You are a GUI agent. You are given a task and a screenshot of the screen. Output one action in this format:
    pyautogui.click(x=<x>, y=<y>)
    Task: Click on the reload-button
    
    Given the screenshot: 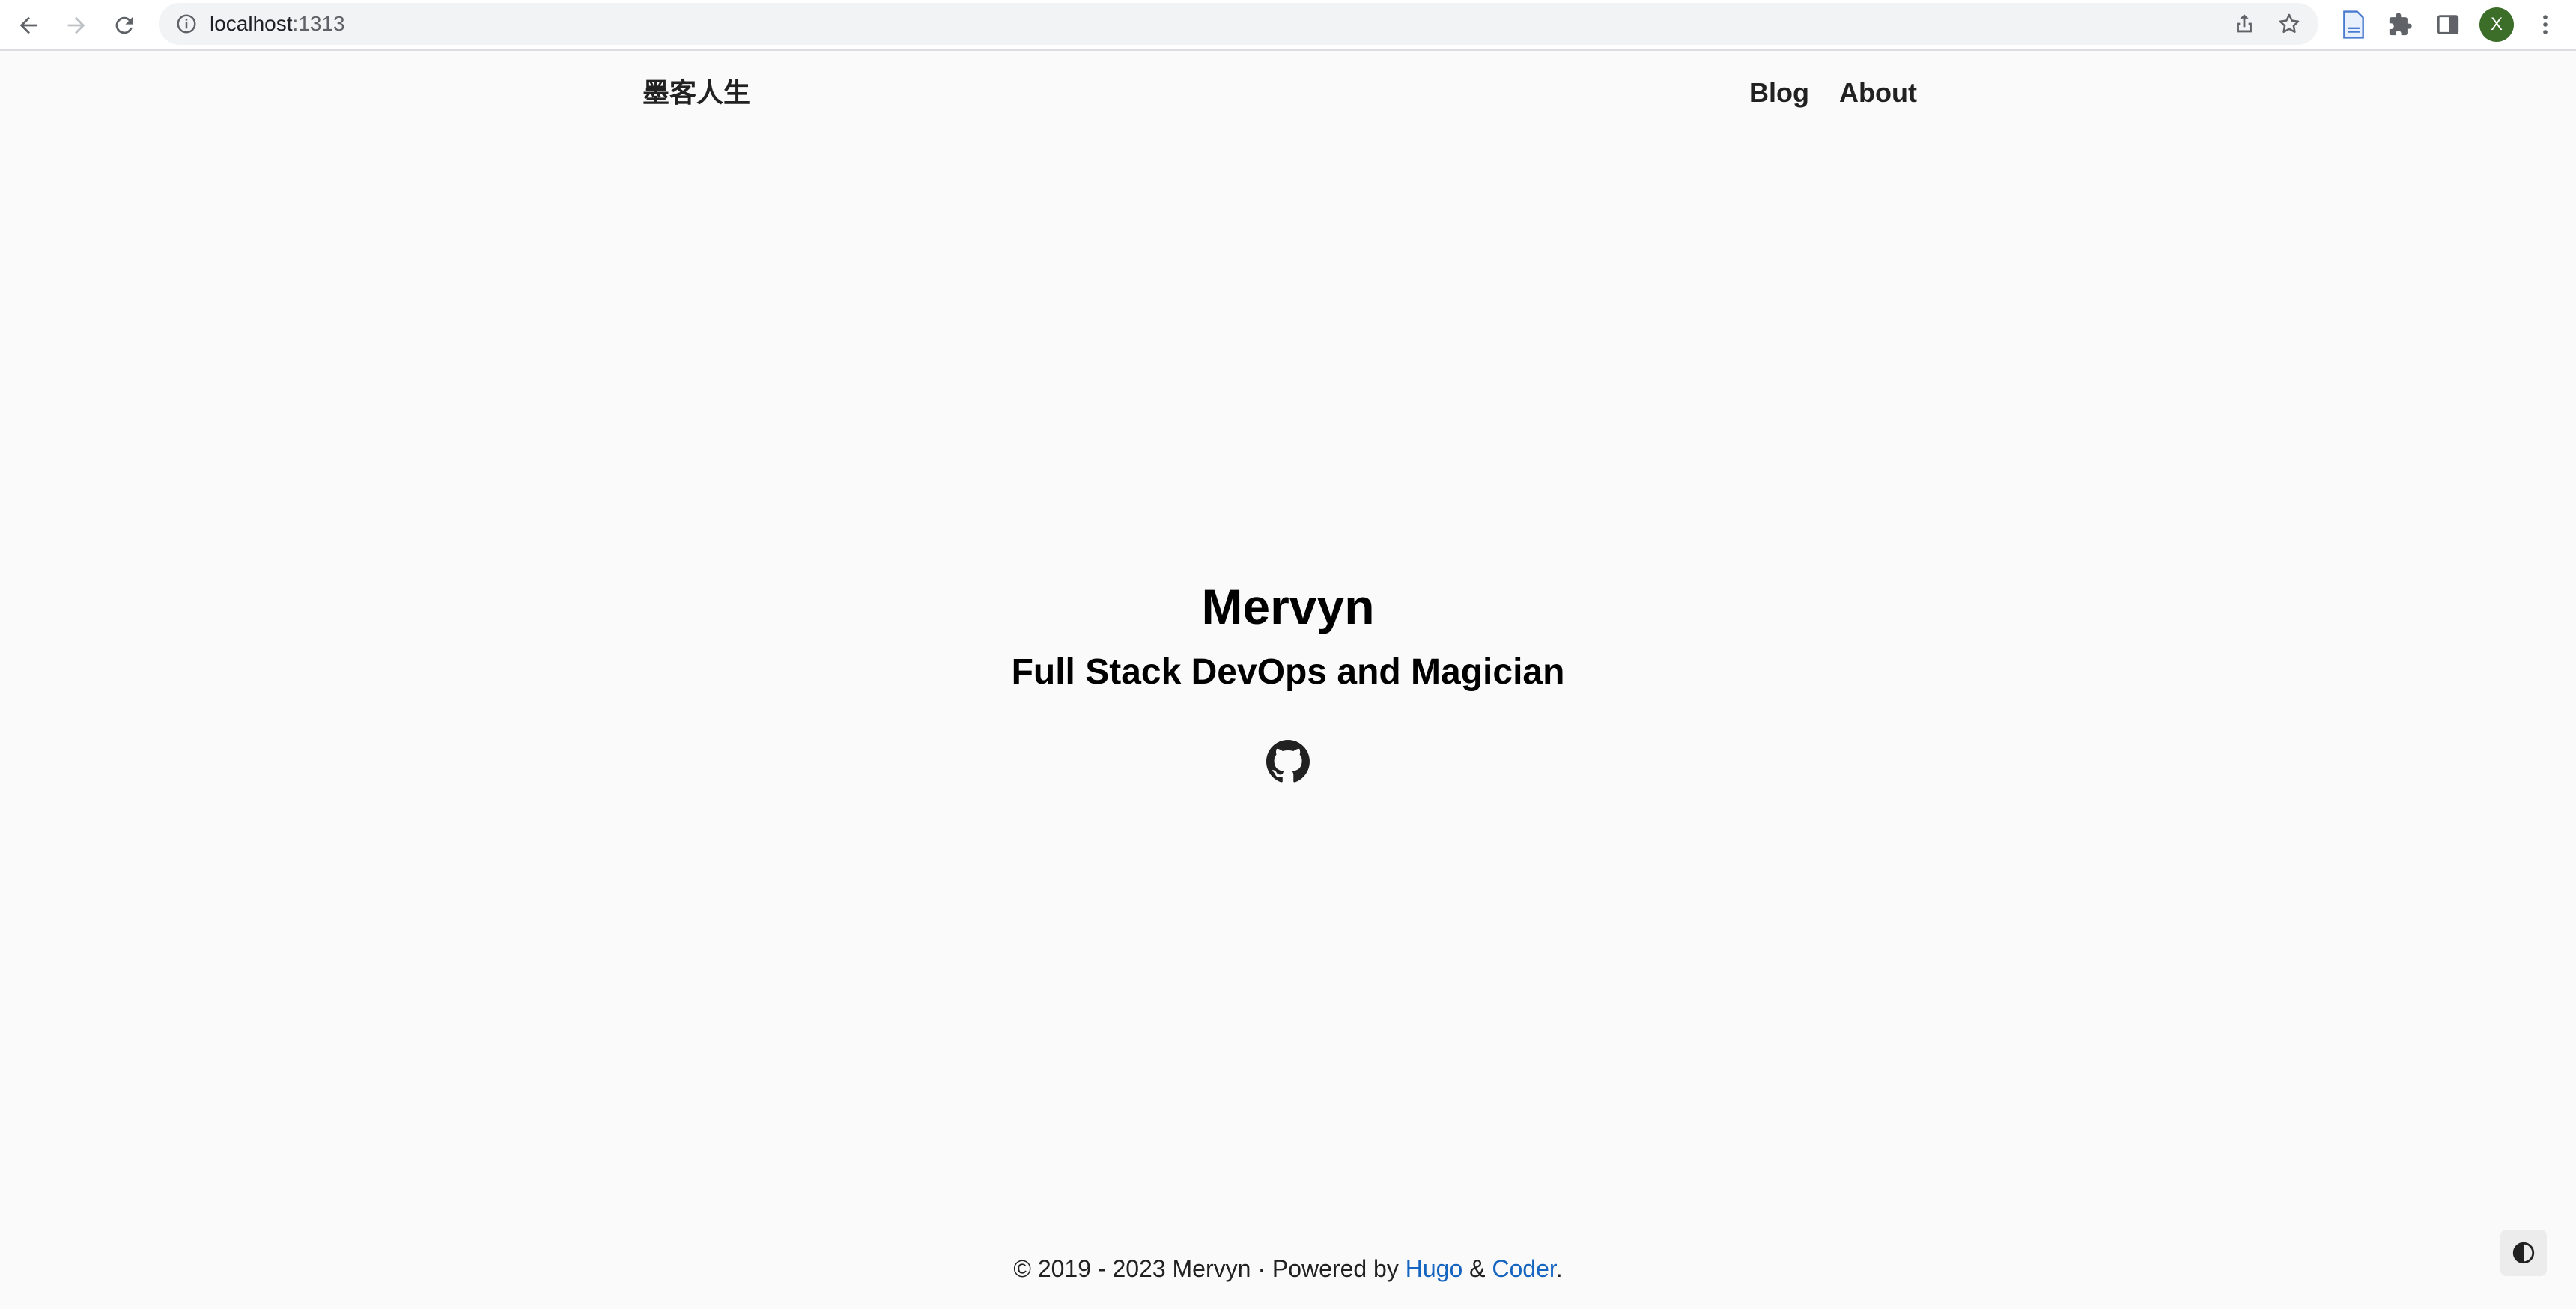 What is the action you would take?
    pyautogui.click(x=124, y=25)
    